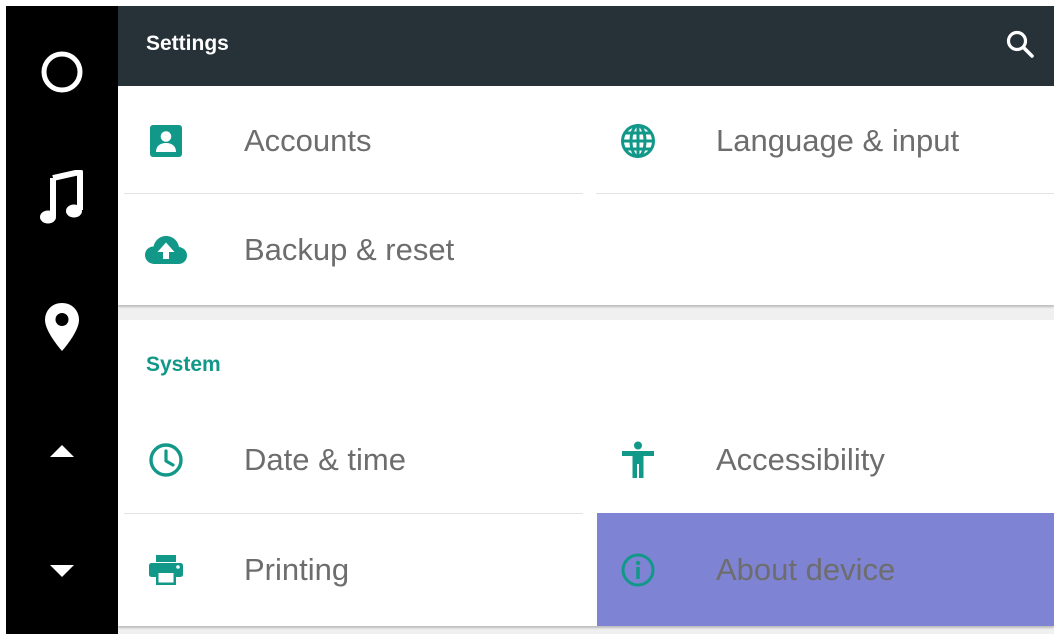 The height and width of the screenshot is (634, 1054). What do you see at coordinates (297, 569) in the screenshot?
I see `printing-label: Printing` at bounding box center [297, 569].